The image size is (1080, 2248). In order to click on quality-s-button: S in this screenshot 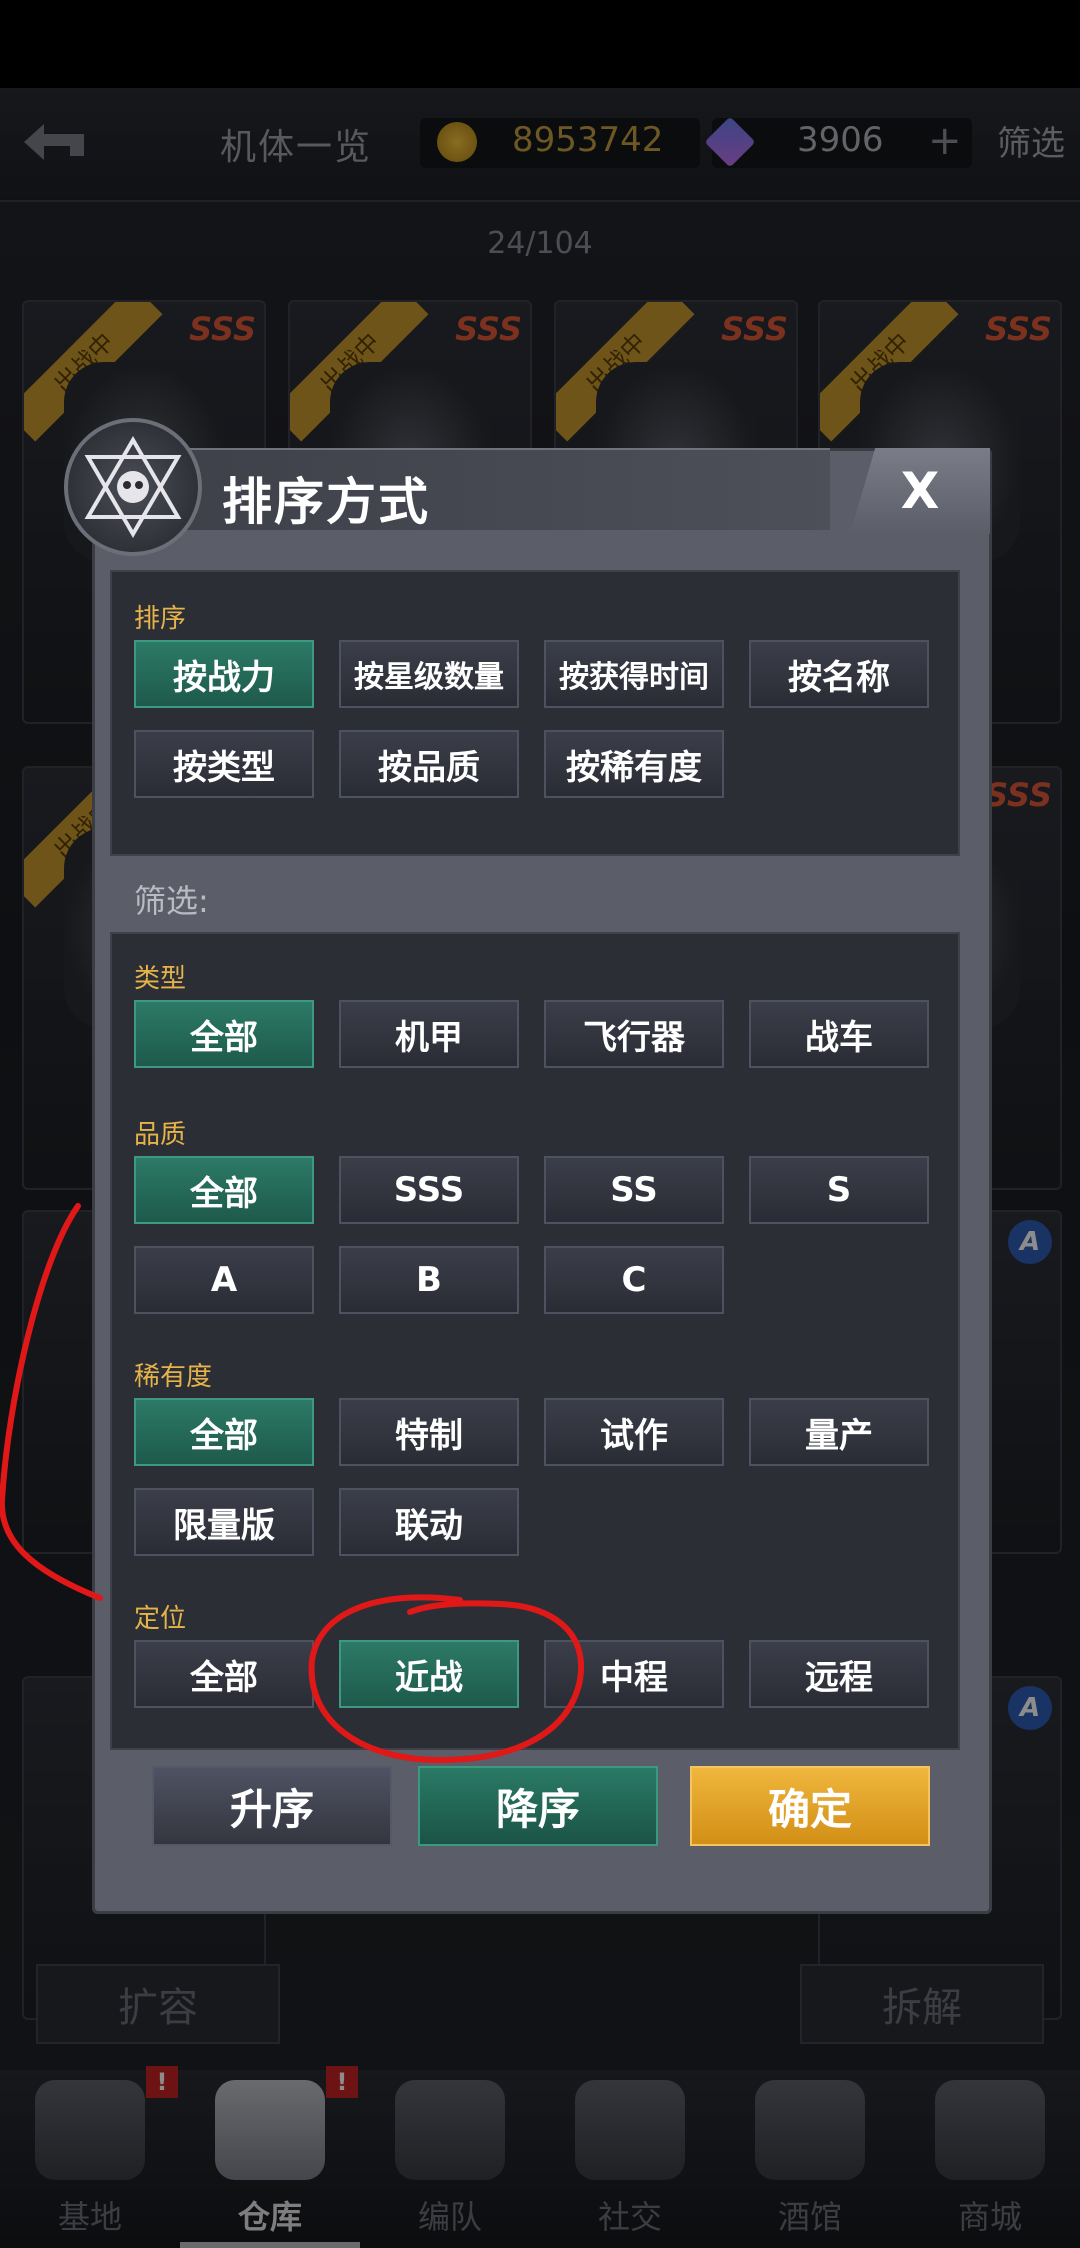, I will do `click(839, 1190)`.